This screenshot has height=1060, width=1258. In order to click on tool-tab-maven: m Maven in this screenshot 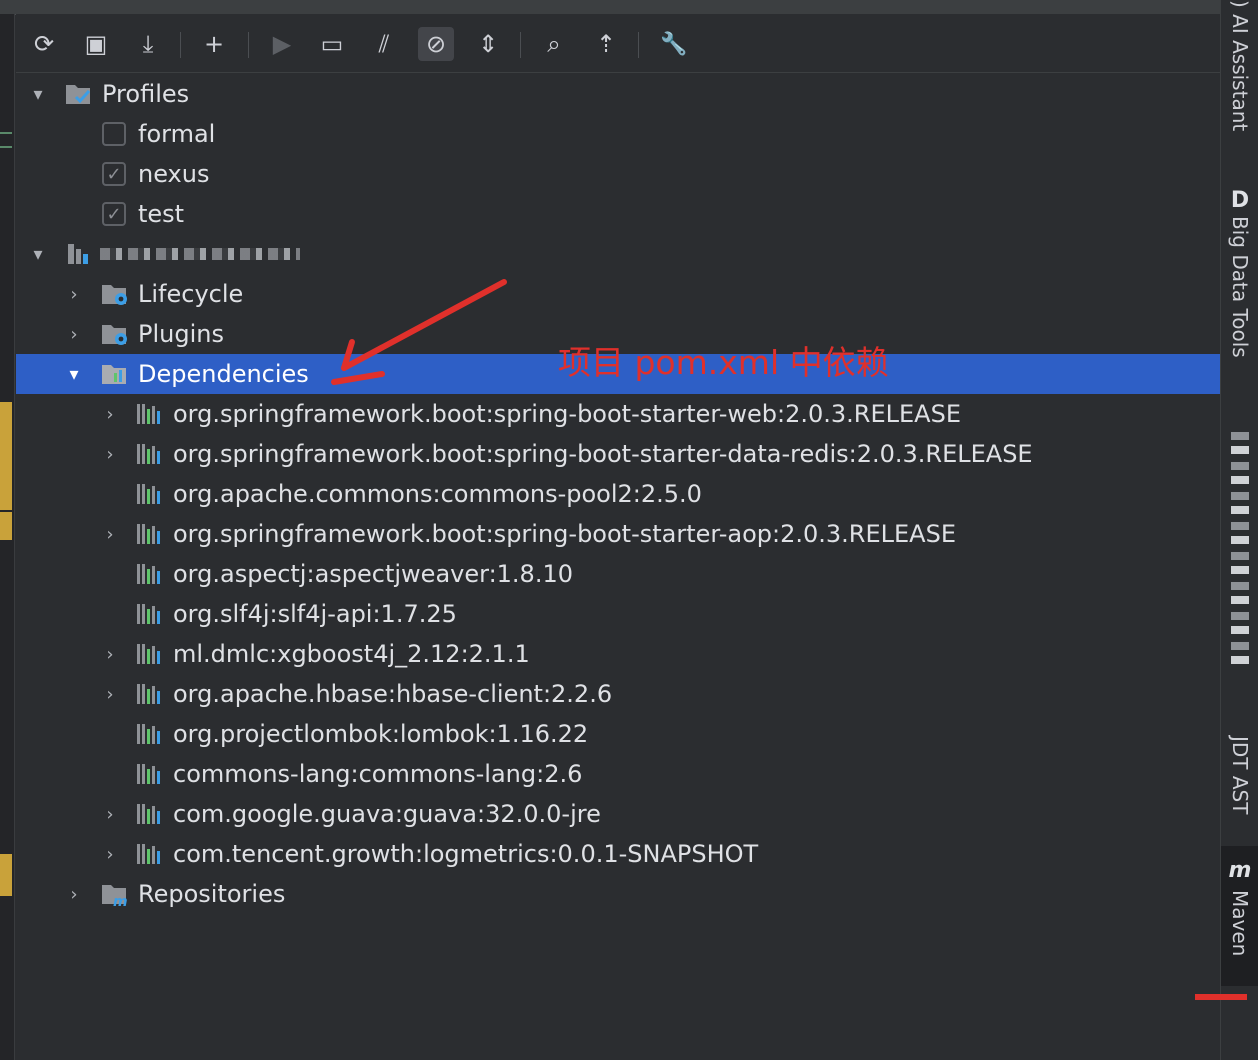, I will do `click(1239, 916)`.